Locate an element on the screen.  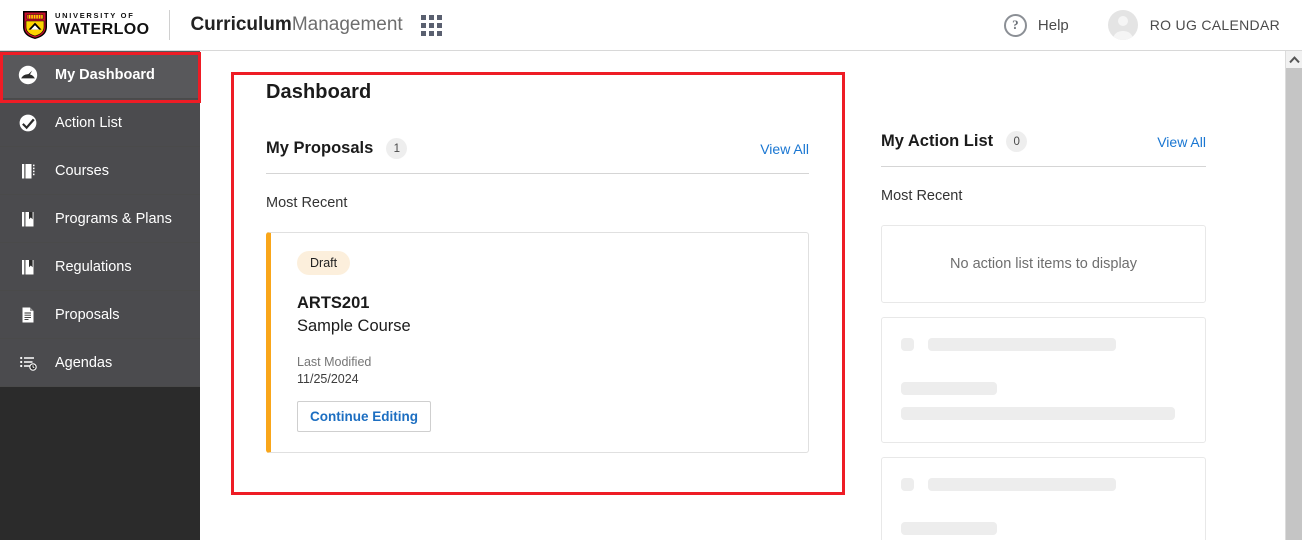
sidebar-item-label: Regulations is located at coordinates (93, 266).